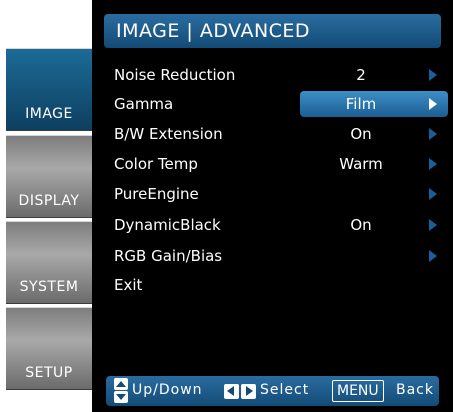  I want to click on menu-item-value: Film, so click(374, 104).